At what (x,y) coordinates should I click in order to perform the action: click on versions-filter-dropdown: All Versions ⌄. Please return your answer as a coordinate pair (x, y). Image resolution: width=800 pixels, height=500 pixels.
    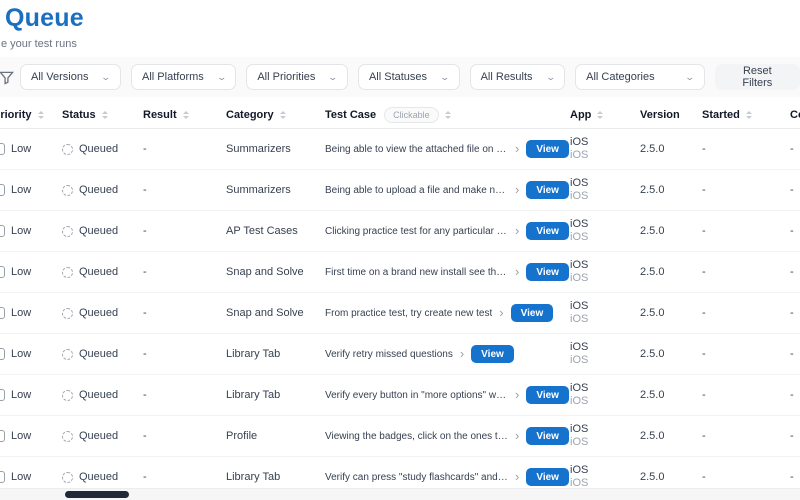
    Looking at the image, I should click on (71, 77).